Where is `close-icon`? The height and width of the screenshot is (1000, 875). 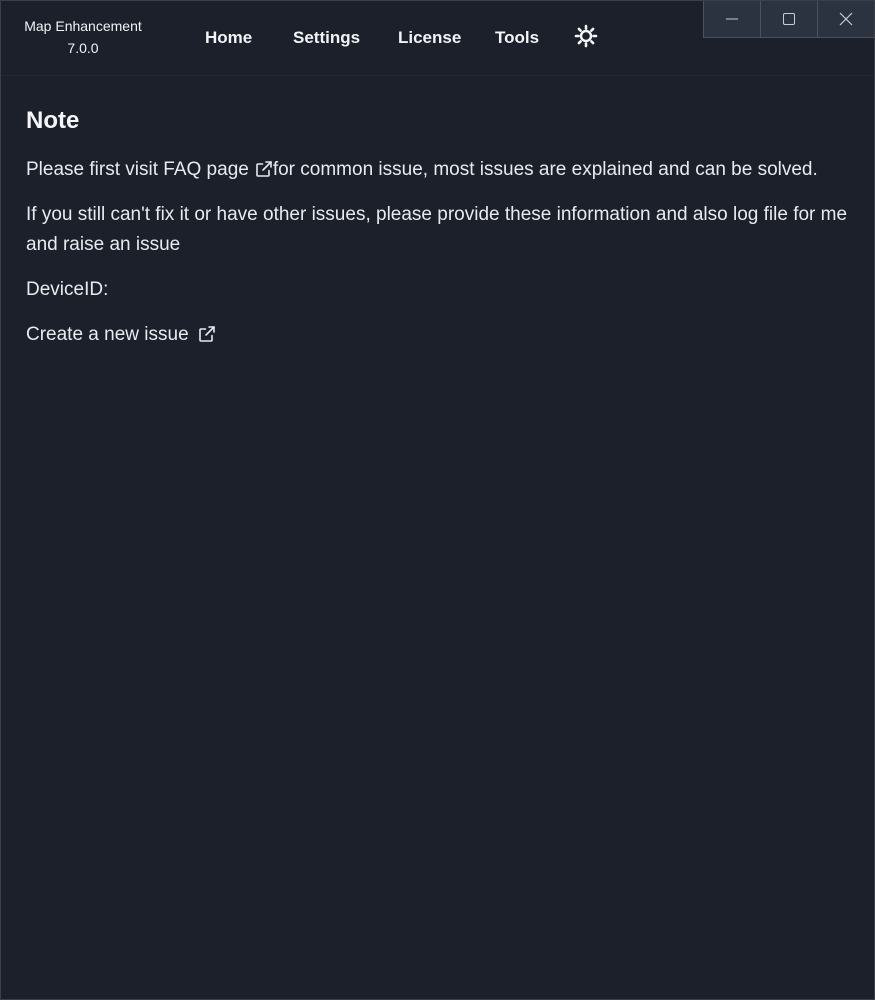
close-icon is located at coordinates (846, 19).